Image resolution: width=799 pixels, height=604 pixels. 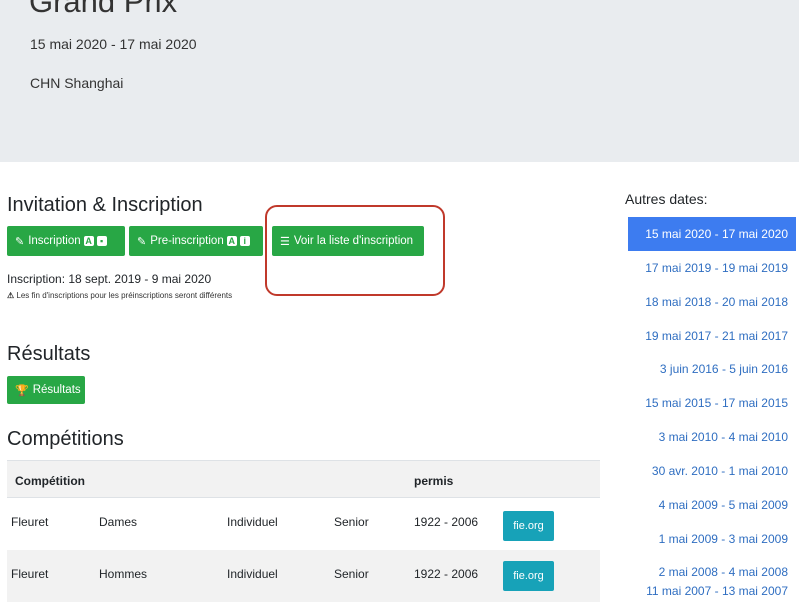 I want to click on cell-gender: Hommes, so click(x=123, y=574).